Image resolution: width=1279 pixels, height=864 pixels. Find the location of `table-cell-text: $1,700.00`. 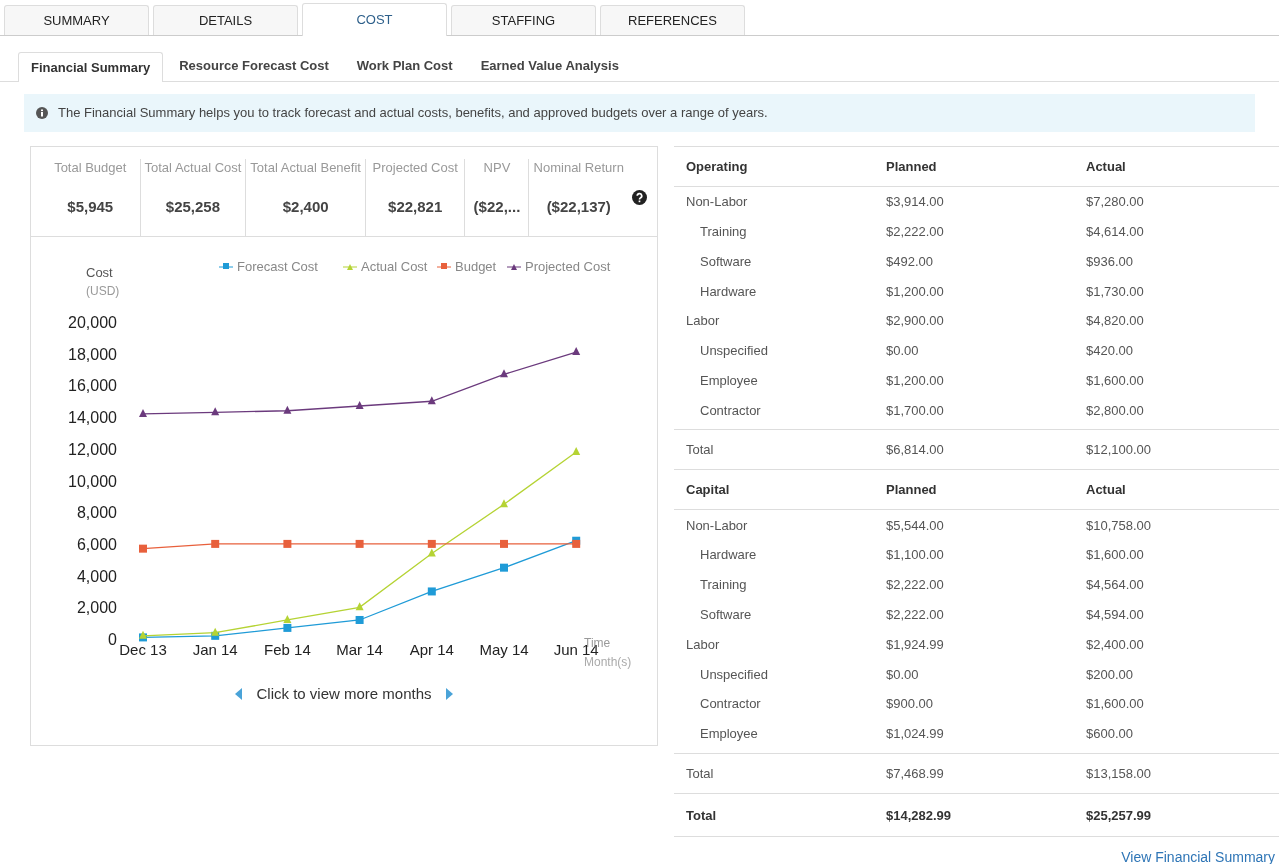

table-cell-text: $1,700.00 is located at coordinates (915, 410).